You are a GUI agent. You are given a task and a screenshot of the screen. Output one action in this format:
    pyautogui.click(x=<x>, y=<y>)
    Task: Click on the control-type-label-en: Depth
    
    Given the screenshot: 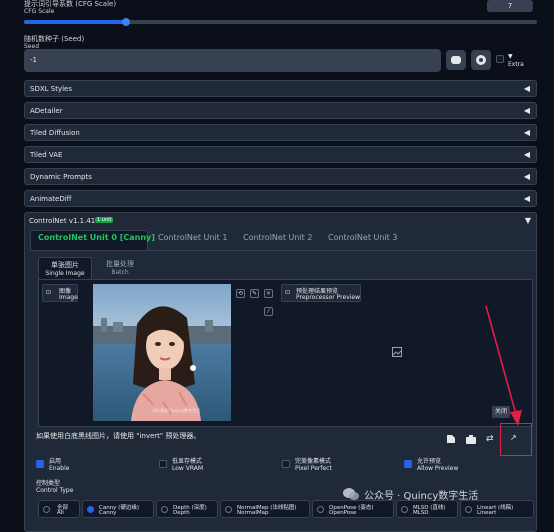 What is the action you would take?
    pyautogui.click(x=181, y=513)
    